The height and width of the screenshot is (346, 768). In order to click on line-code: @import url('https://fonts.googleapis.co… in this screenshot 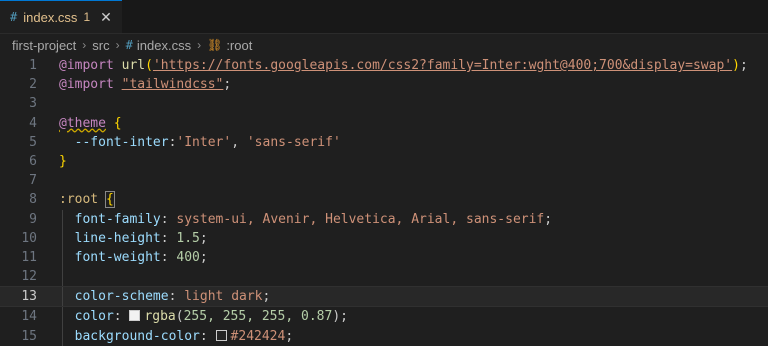, I will do `click(403, 65)`.